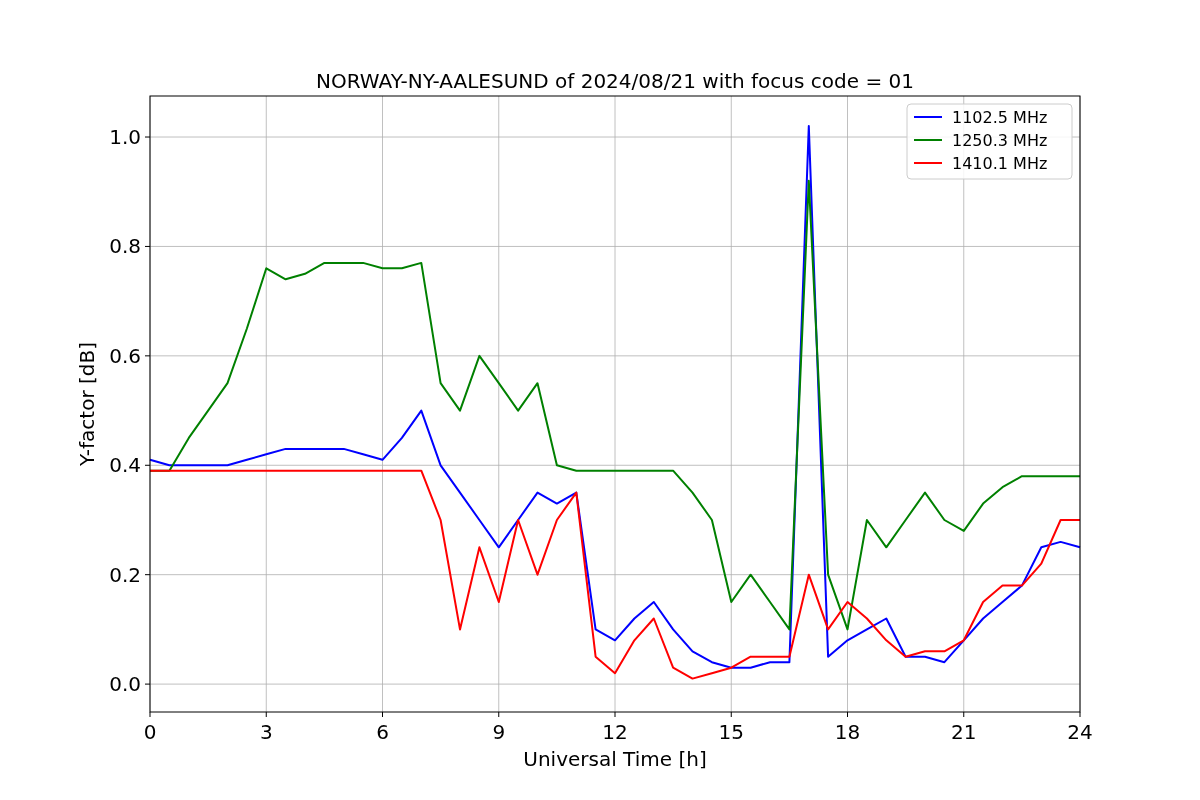 Image resolution: width=1200 pixels, height=800 pixels. Describe the element at coordinates (615, 759) in the screenshot. I see `x-axis-label: Universal Time [h]` at that location.